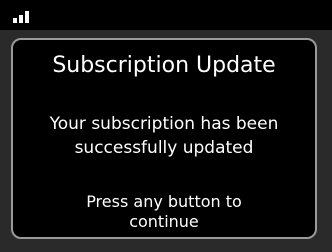 The height and width of the screenshot is (252, 332). I want to click on continue-prompt: Press any button to continue, so click(164, 212).